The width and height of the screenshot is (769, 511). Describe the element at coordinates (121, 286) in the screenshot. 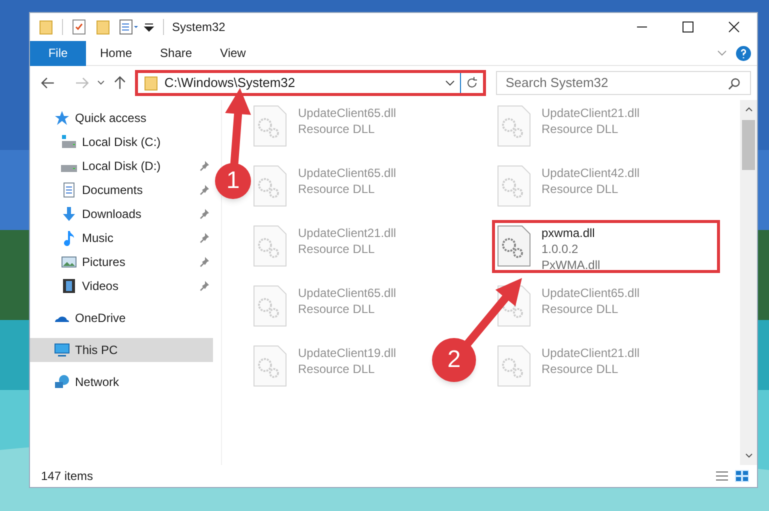

I see `sidebar-item: Videos` at that location.